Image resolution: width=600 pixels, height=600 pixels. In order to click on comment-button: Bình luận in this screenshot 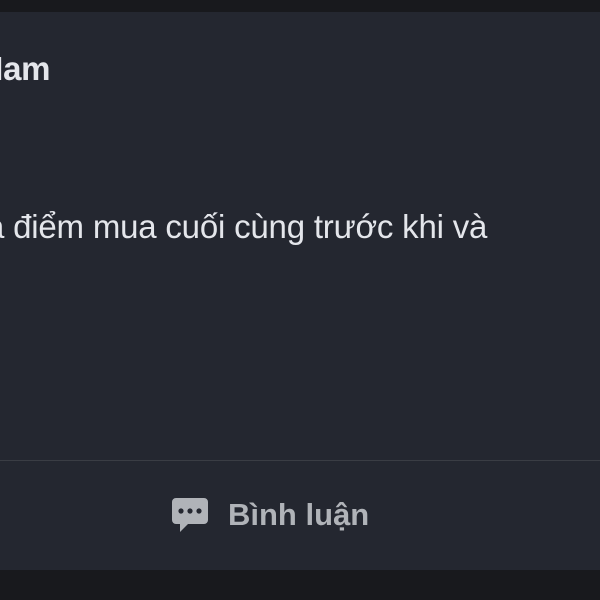, I will do `click(269, 515)`.